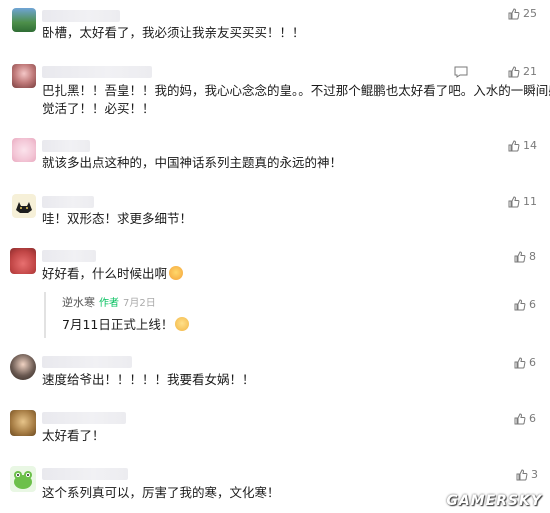  What do you see at coordinates (494, 501) in the screenshot?
I see `watermark-logo: GAMERSKY` at bounding box center [494, 501].